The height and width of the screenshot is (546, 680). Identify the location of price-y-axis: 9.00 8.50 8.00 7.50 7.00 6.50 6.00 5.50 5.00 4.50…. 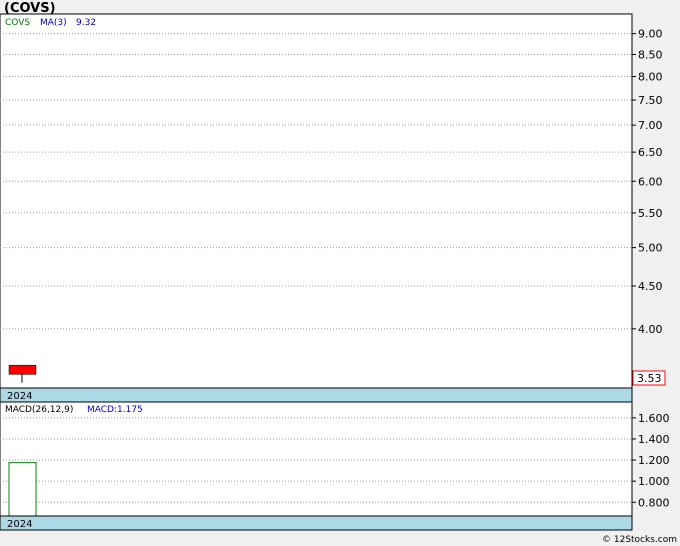
(647, 182).